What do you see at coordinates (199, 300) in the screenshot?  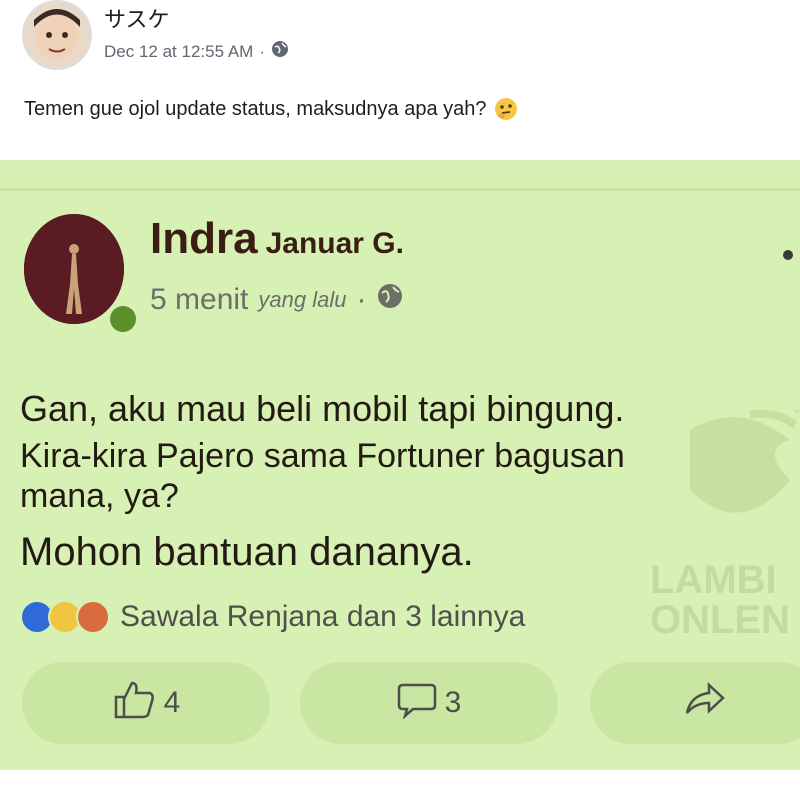 I see `inner-time-number: 5 menit` at bounding box center [199, 300].